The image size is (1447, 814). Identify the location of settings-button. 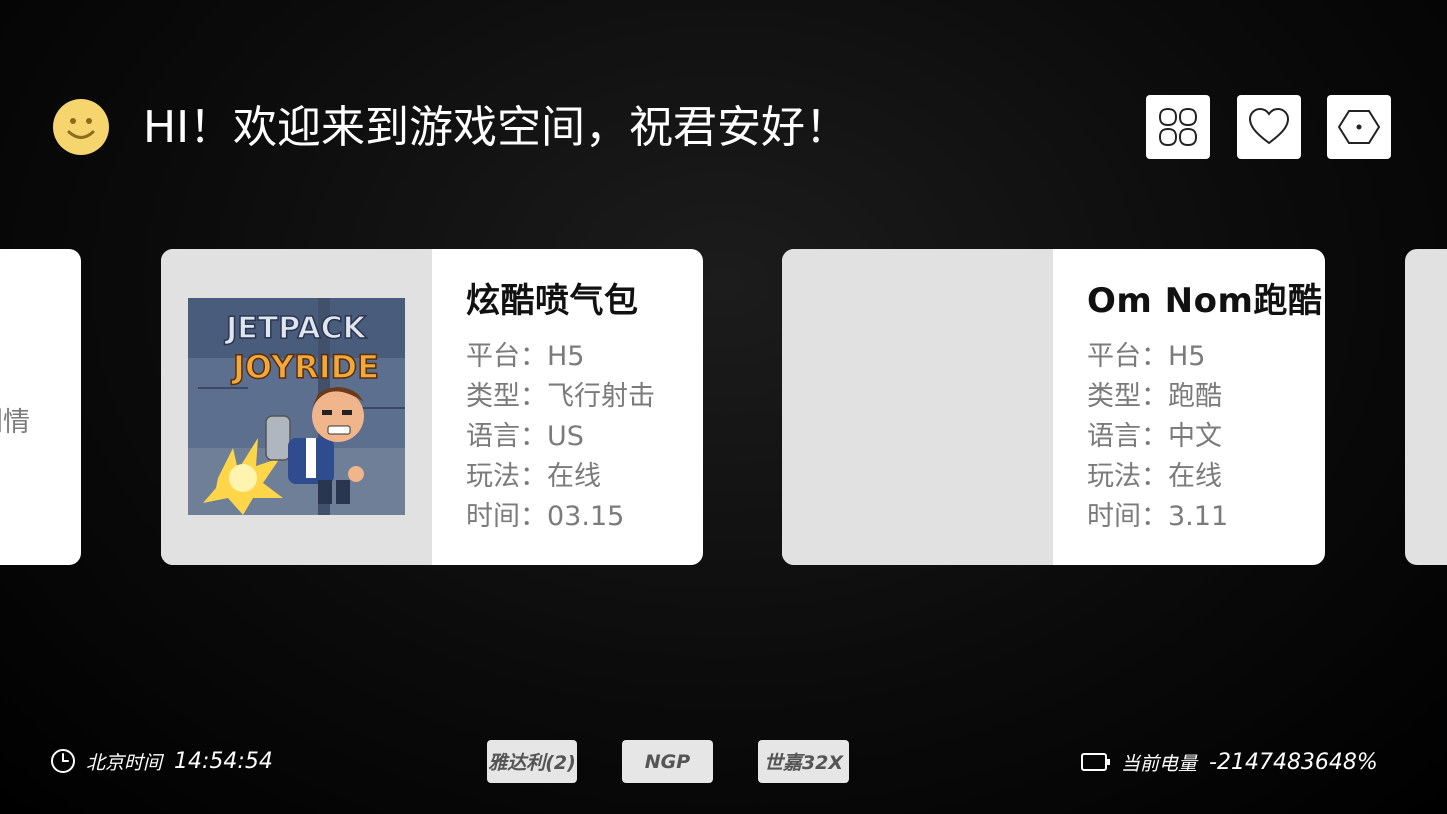
(1359, 127).